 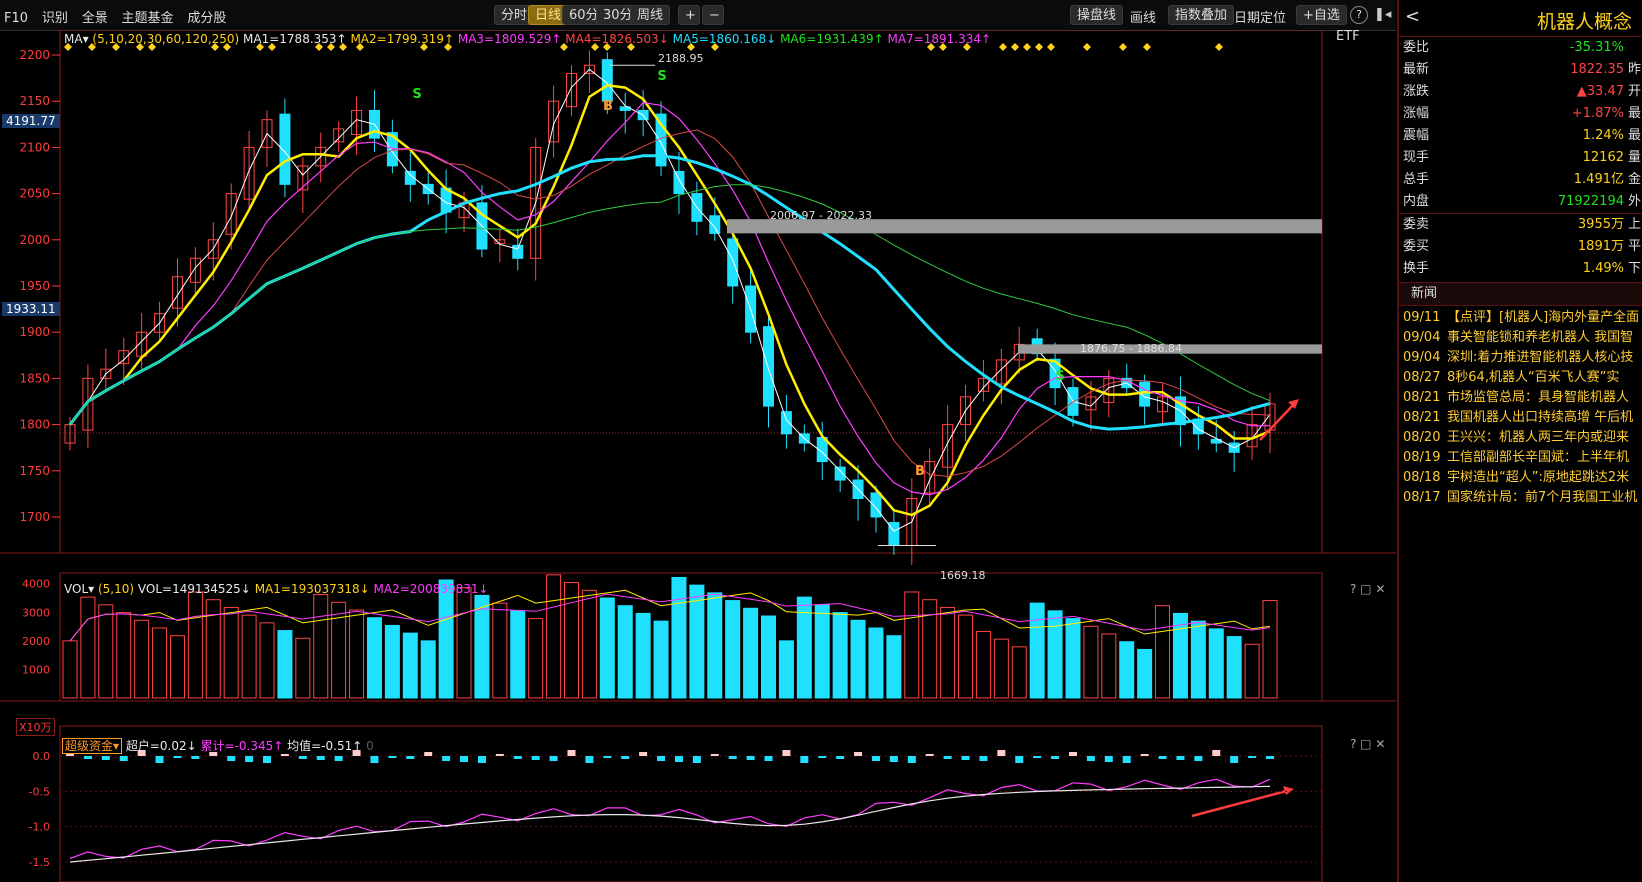 I want to click on signal-diamond, so click(x=1147, y=47).